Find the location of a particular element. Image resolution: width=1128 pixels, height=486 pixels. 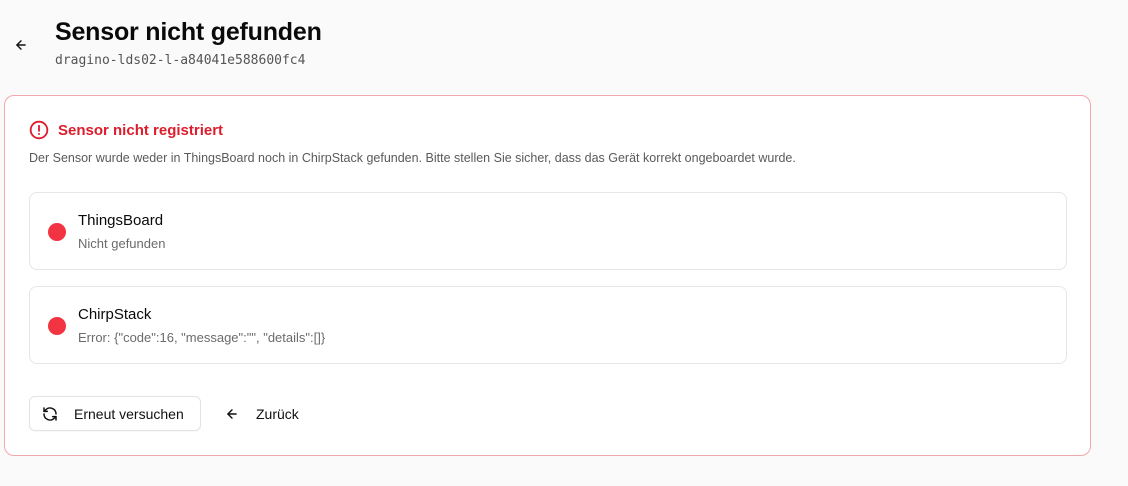

back-button: Zurück is located at coordinates (260, 413).